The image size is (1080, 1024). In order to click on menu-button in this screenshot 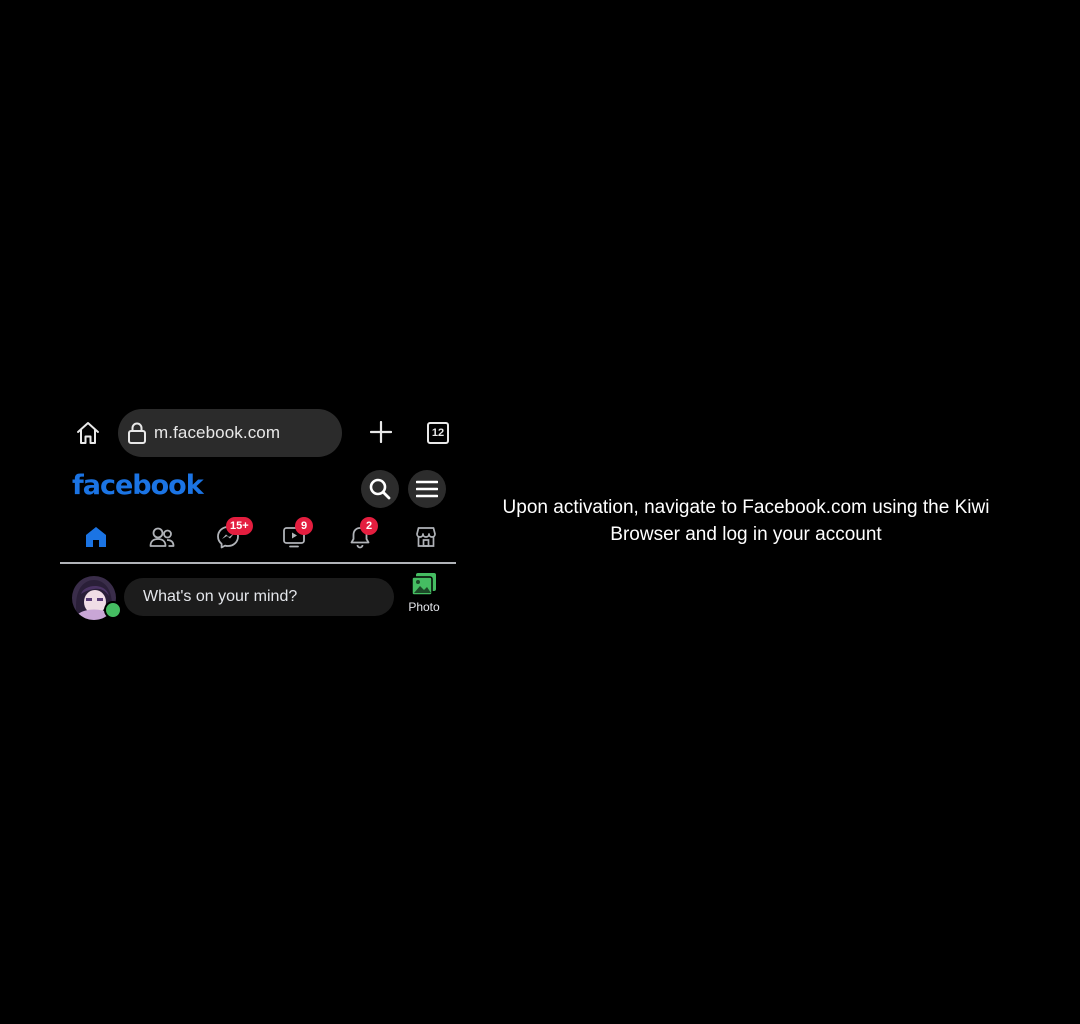, I will do `click(427, 489)`.